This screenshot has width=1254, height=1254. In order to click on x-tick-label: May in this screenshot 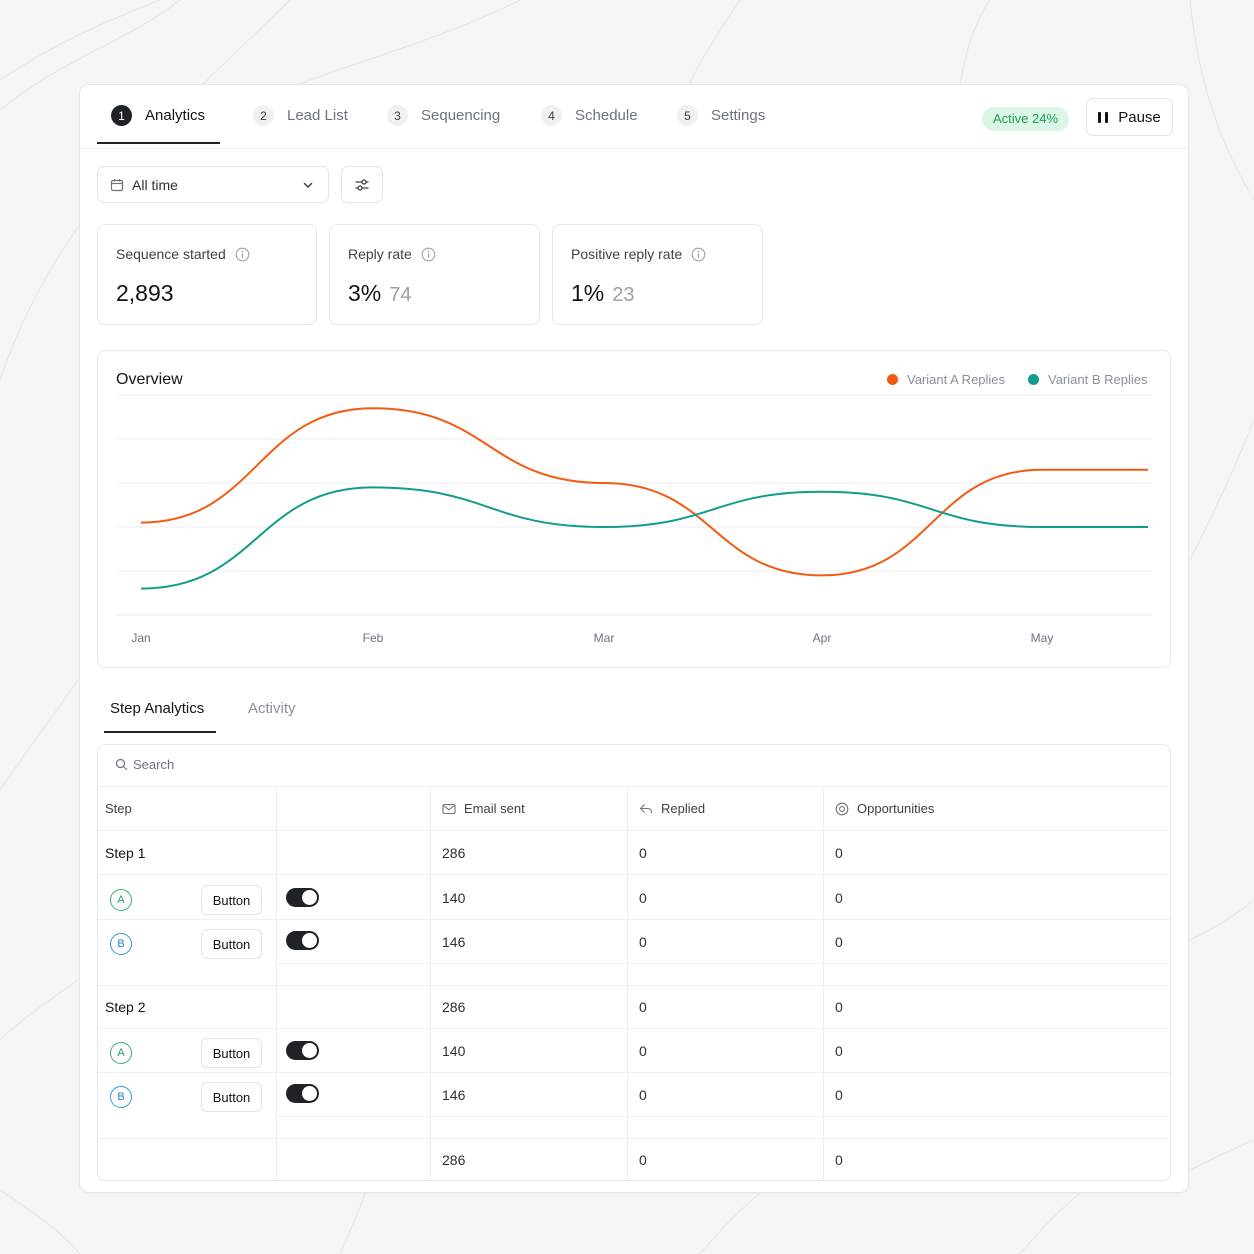, I will do `click(1042, 638)`.